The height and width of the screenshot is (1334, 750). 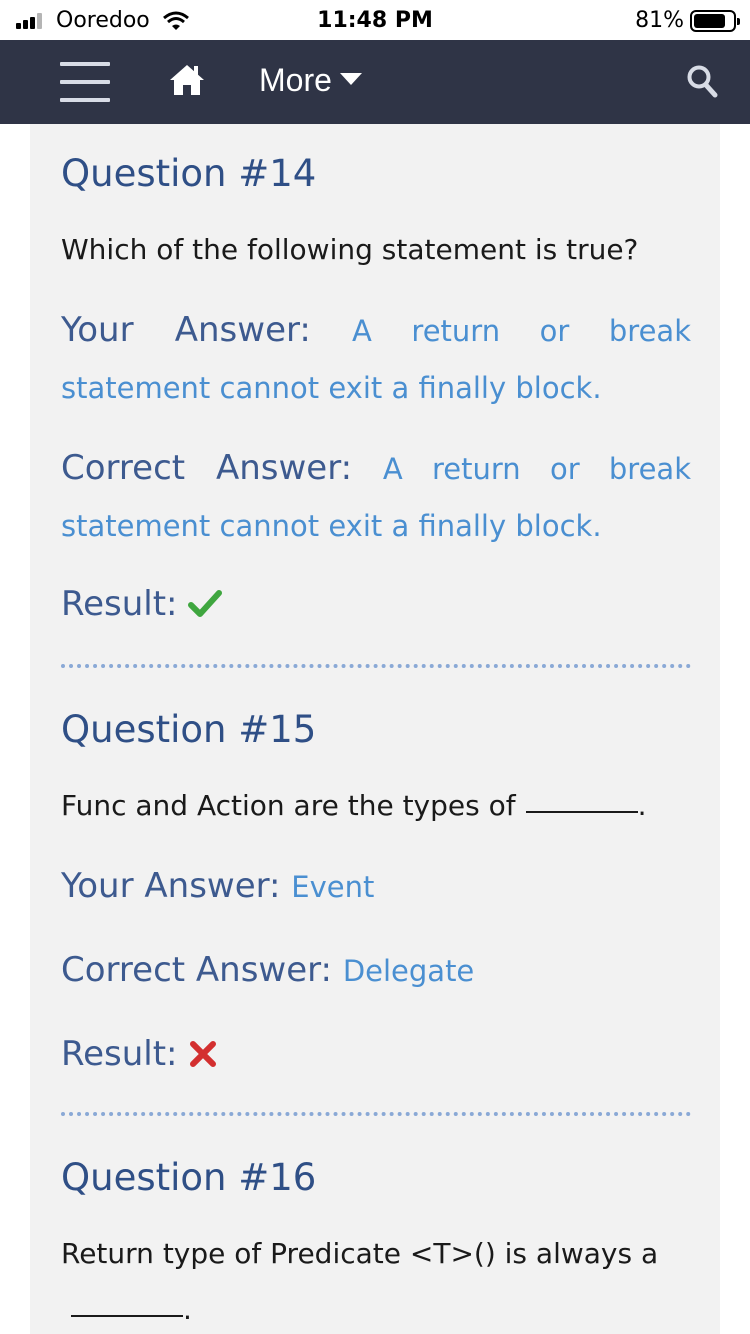 What do you see at coordinates (375, 20) in the screenshot?
I see `status-bar: Ooredoo 11:48 PM 81%` at bounding box center [375, 20].